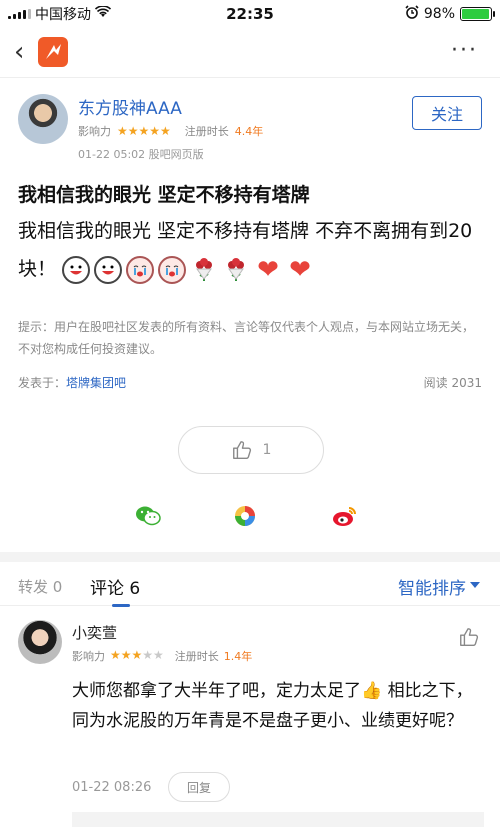  What do you see at coordinates (345, 516) in the screenshot?
I see `weibo-icon` at bounding box center [345, 516].